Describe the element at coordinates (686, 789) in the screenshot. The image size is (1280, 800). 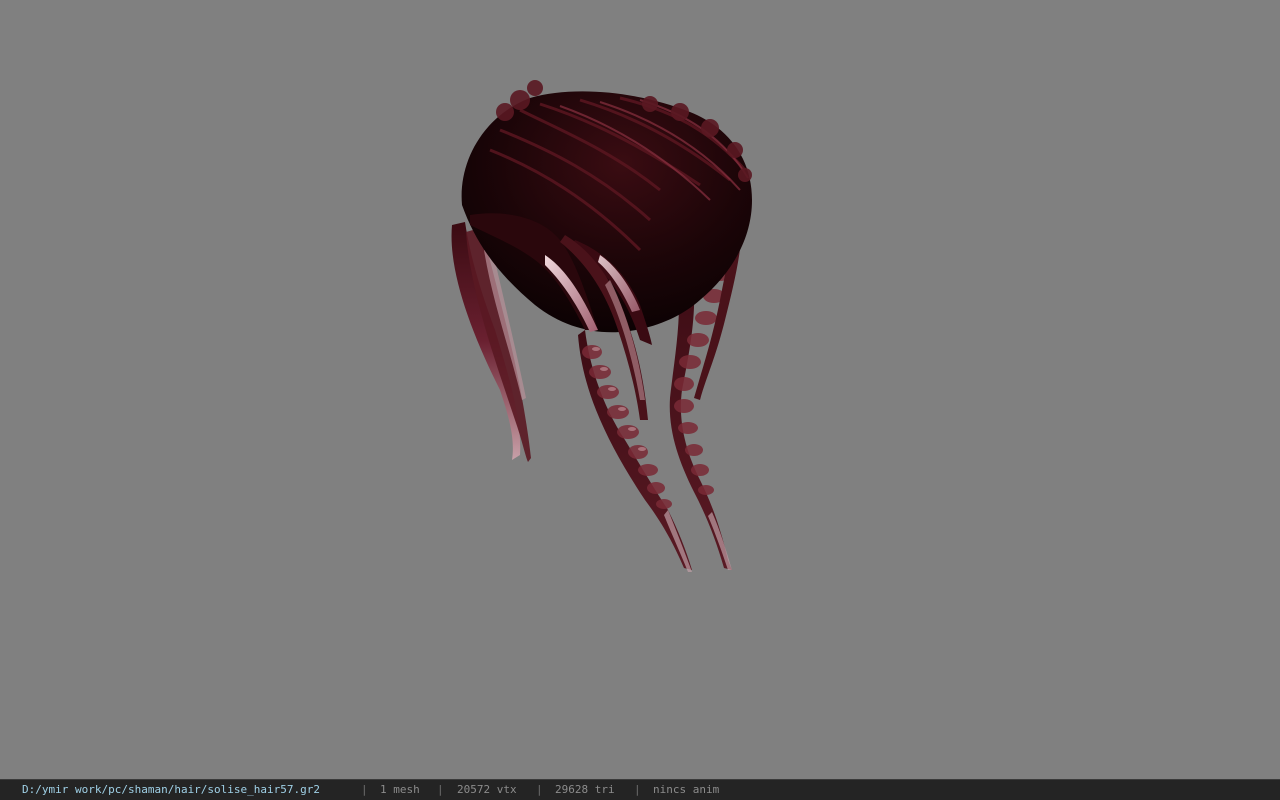
I see `anim-status-label: nincs anim` at that location.